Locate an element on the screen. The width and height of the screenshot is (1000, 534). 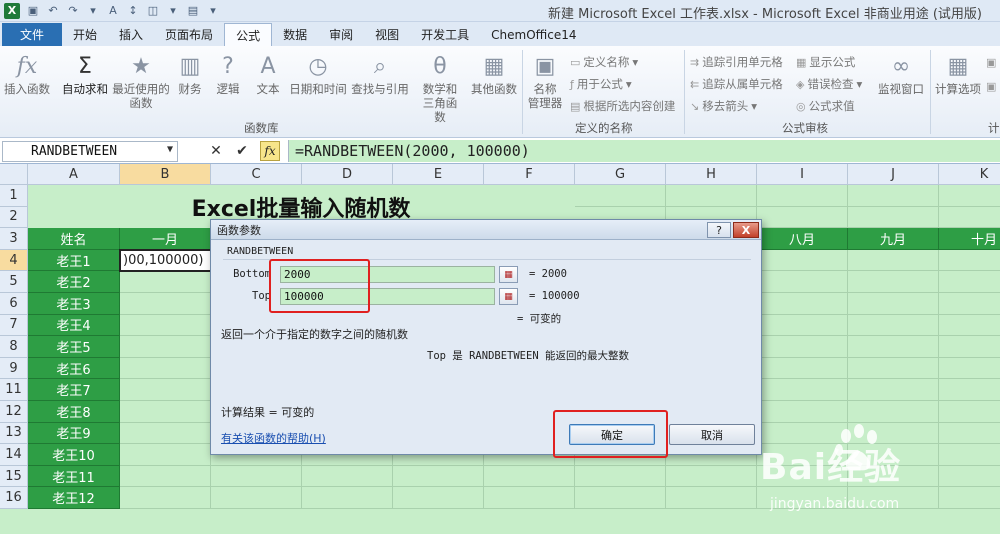
datetime-button: ◷ 日期和时间 is located at coordinates (318, 74).